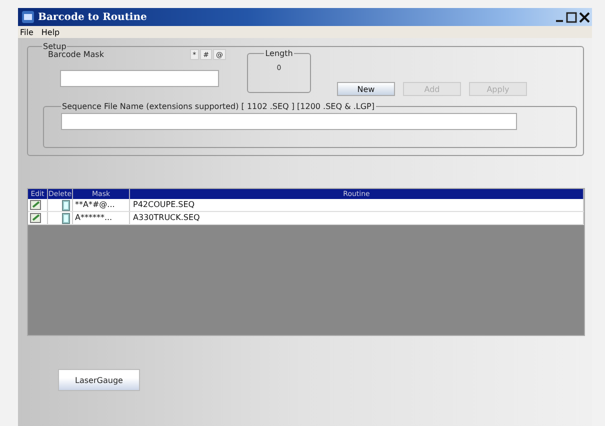 The image size is (605, 426). Describe the element at coordinates (289, 121) in the screenshot. I see `sequence-file-field` at that location.